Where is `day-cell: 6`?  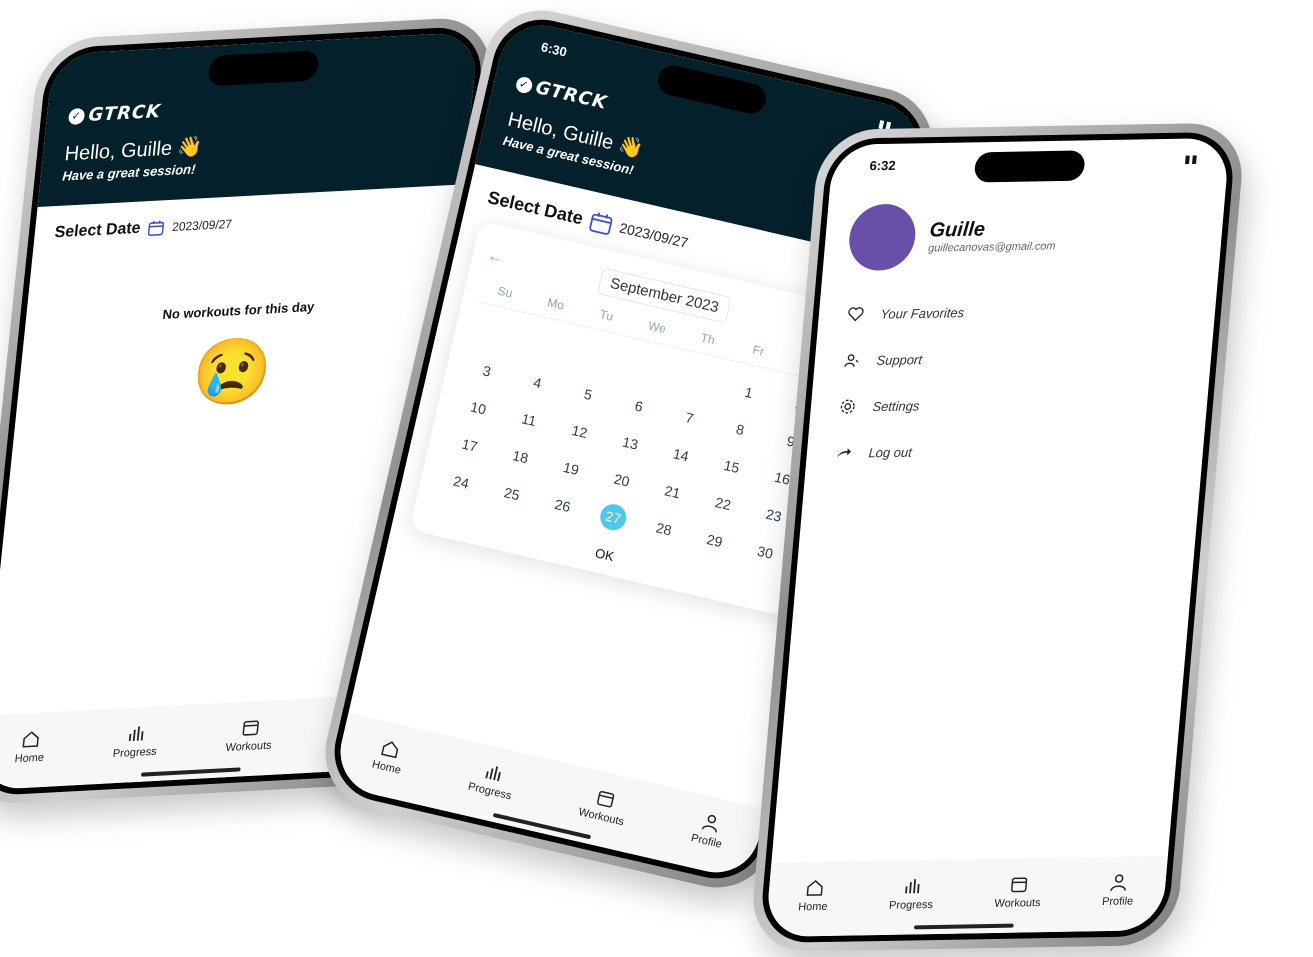 day-cell: 6 is located at coordinates (639, 406).